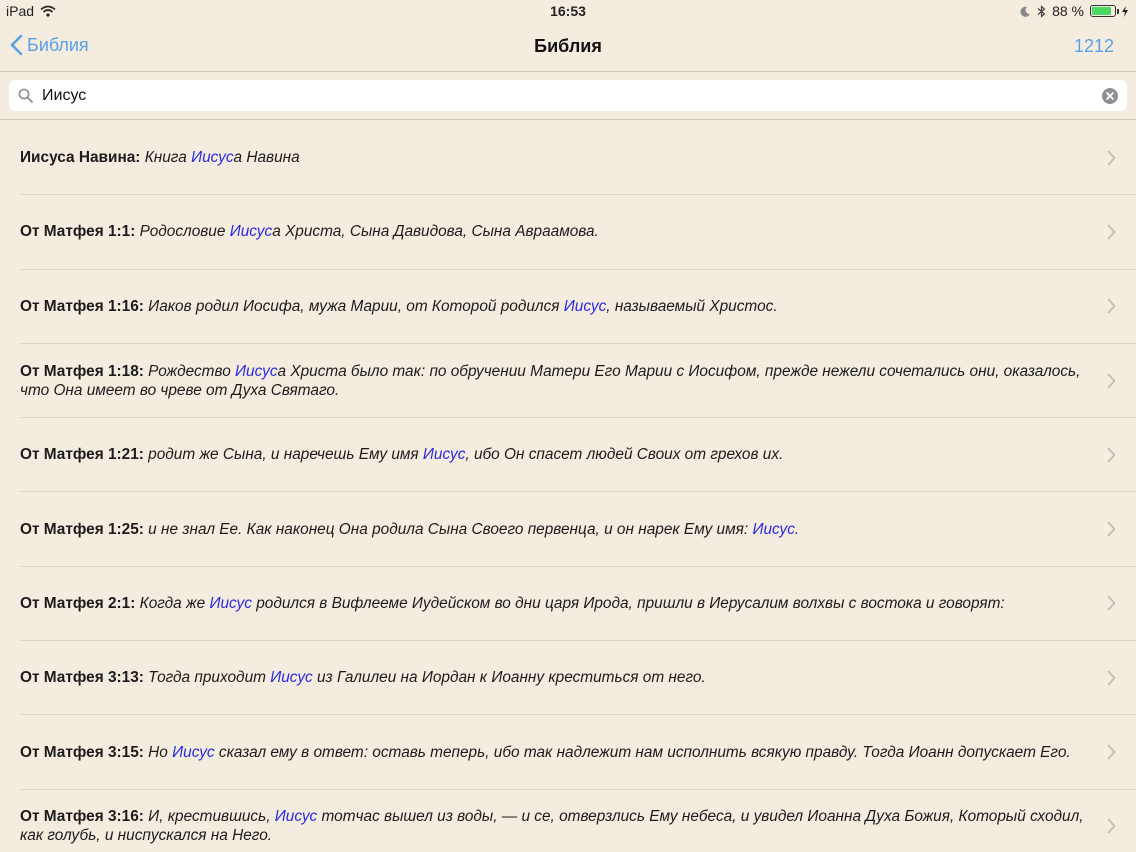 This screenshot has height=852, width=1136. Describe the element at coordinates (16, 45) in the screenshot. I see `chevron-left-icon` at that location.